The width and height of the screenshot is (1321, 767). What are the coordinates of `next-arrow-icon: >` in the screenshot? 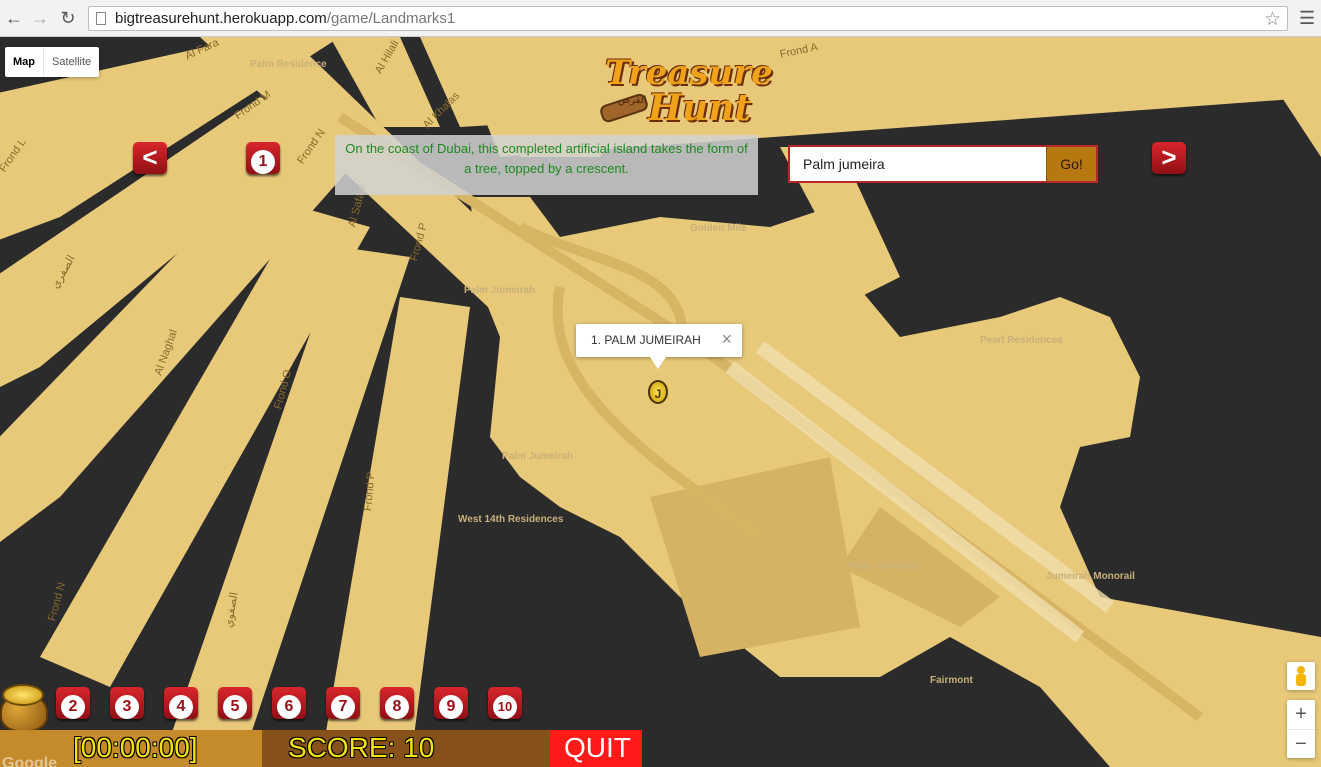 It's located at (1169, 157).